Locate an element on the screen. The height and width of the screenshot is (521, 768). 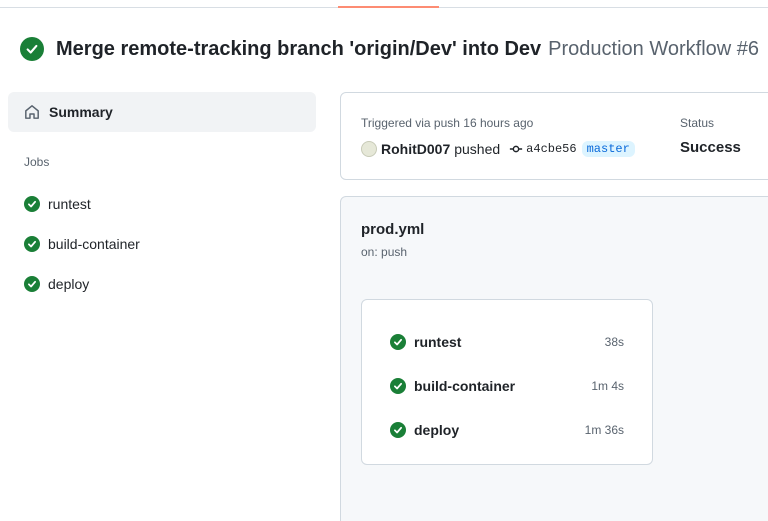
branch-badge: master is located at coordinates (608, 149).